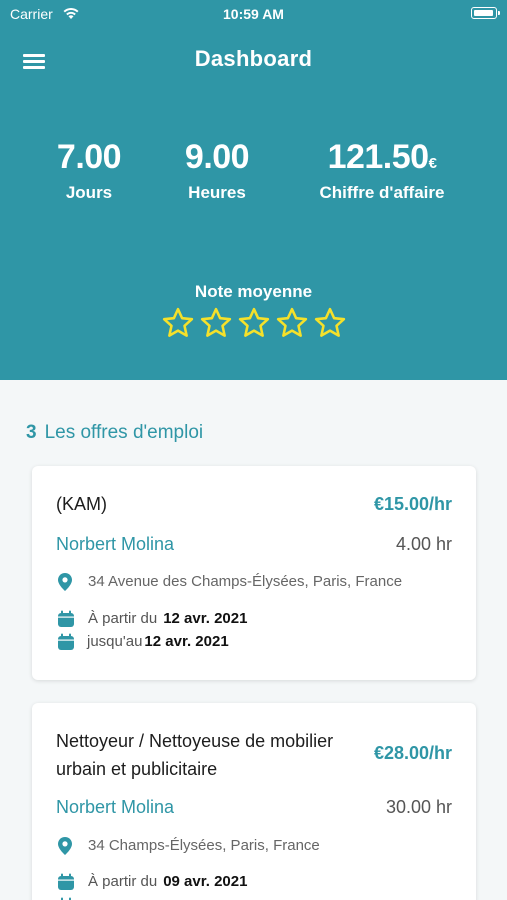 This screenshot has width=507, height=900. What do you see at coordinates (124, 432) in the screenshot?
I see `offers-title: Les offres d'emploi` at bounding box center [124, 432].